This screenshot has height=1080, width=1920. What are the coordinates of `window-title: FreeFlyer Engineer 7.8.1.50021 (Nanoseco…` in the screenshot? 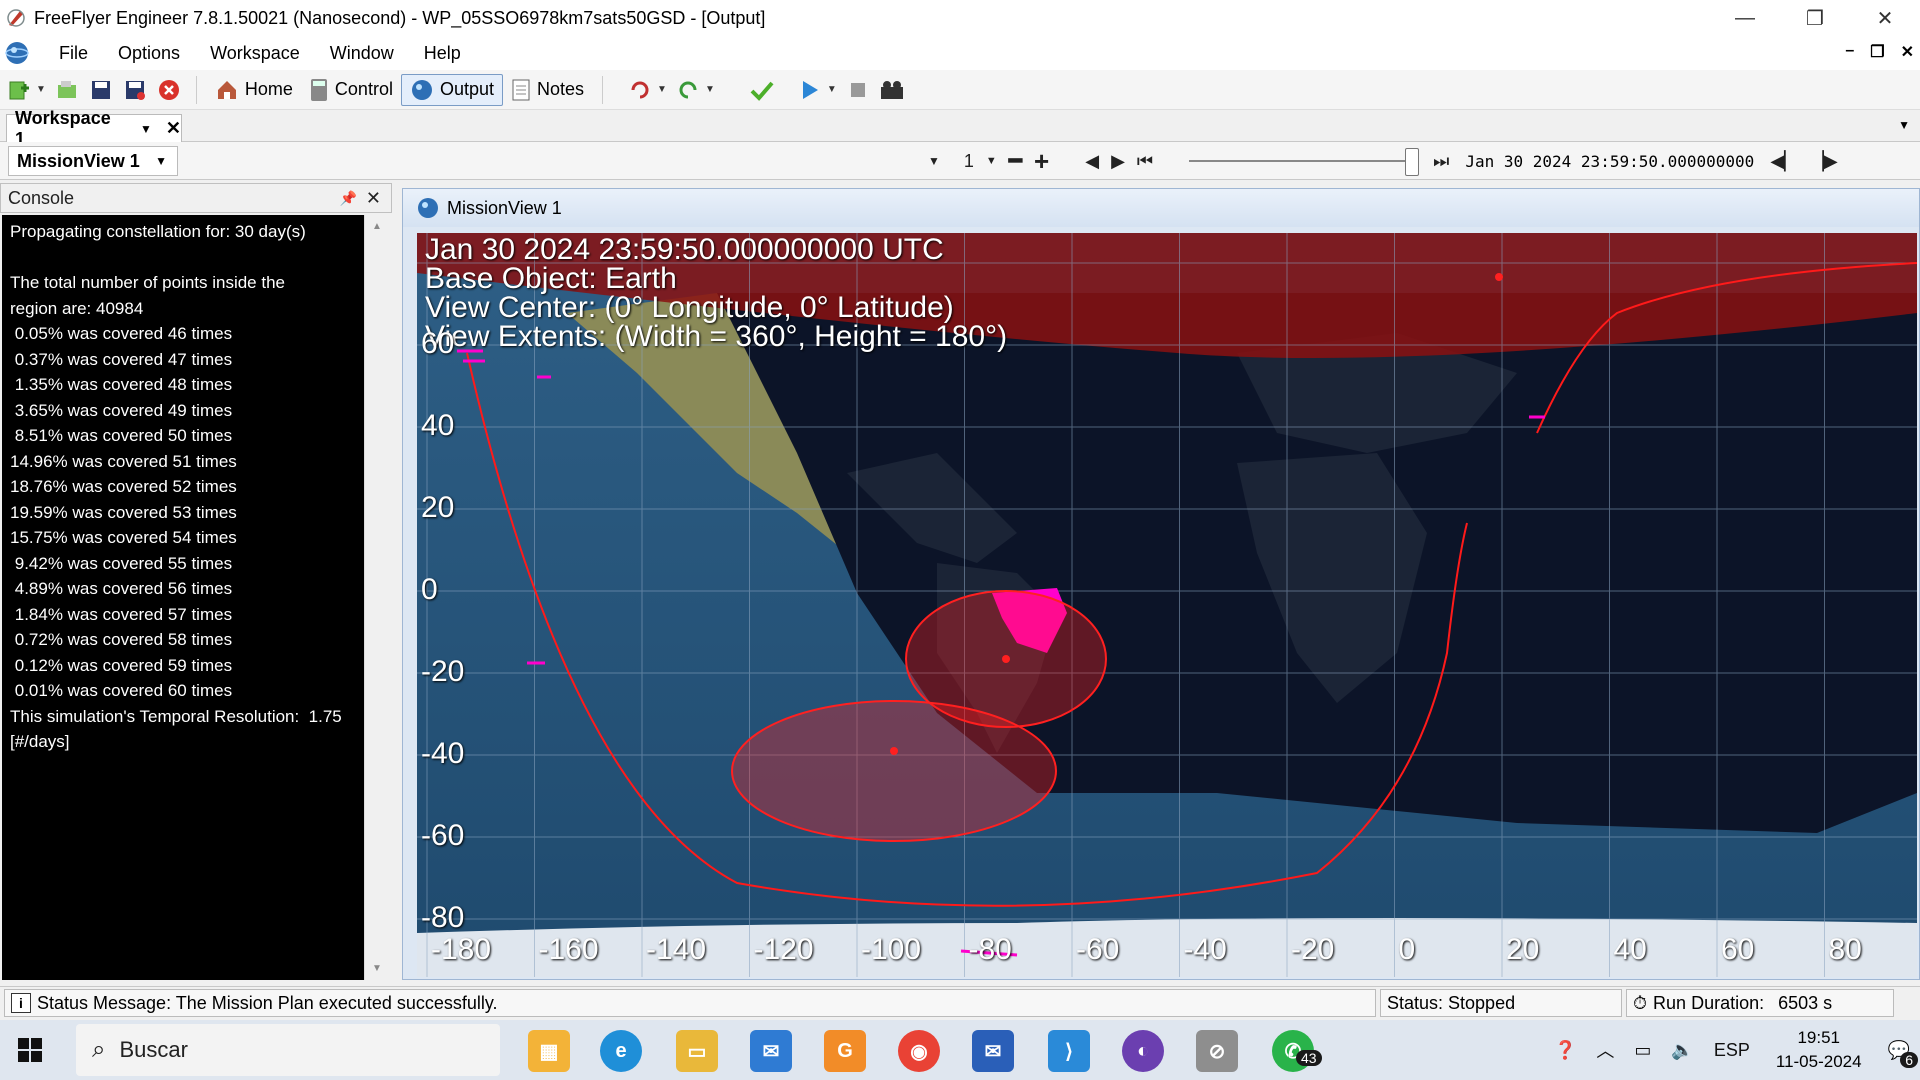 It's located at (400, 17).